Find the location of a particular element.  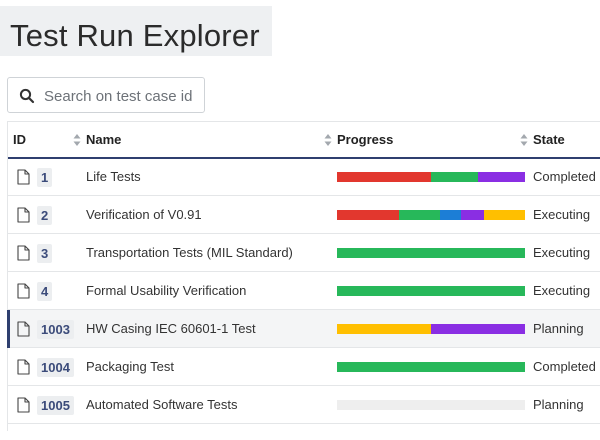

column-header-name: Name is located at coordinates (103, 139).